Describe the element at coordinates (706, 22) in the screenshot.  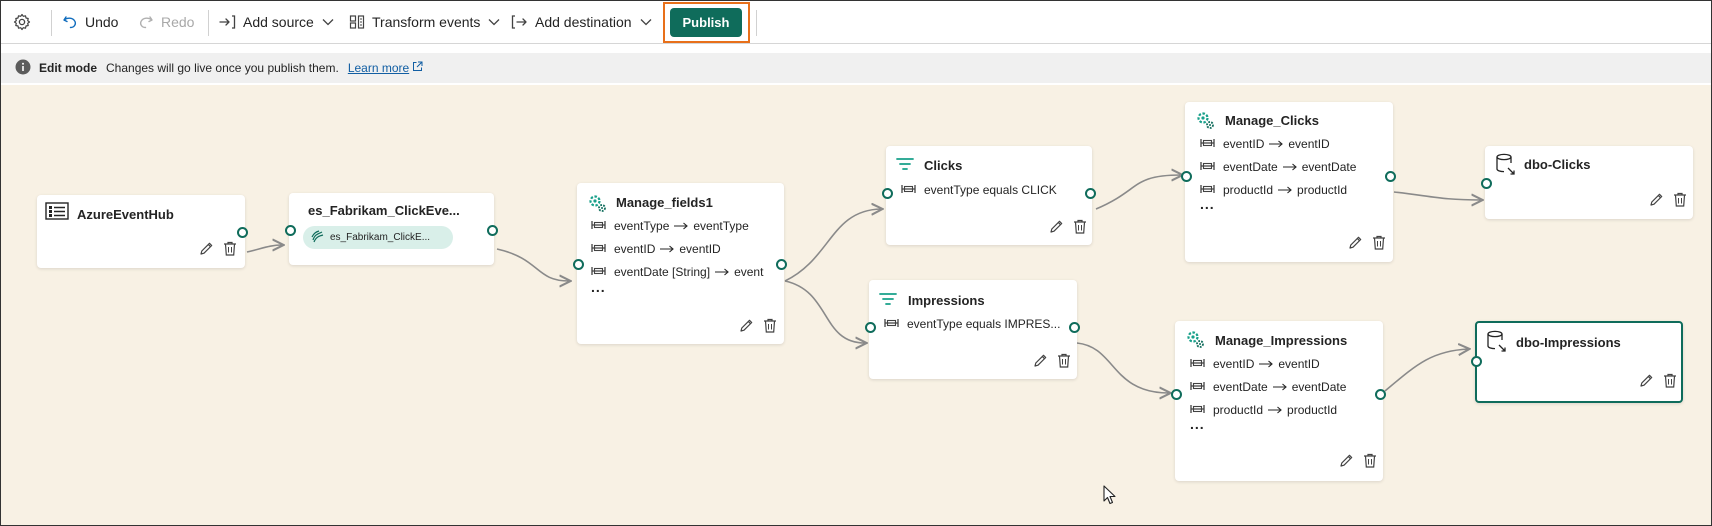
I see `publish-button: Publish` at that location.